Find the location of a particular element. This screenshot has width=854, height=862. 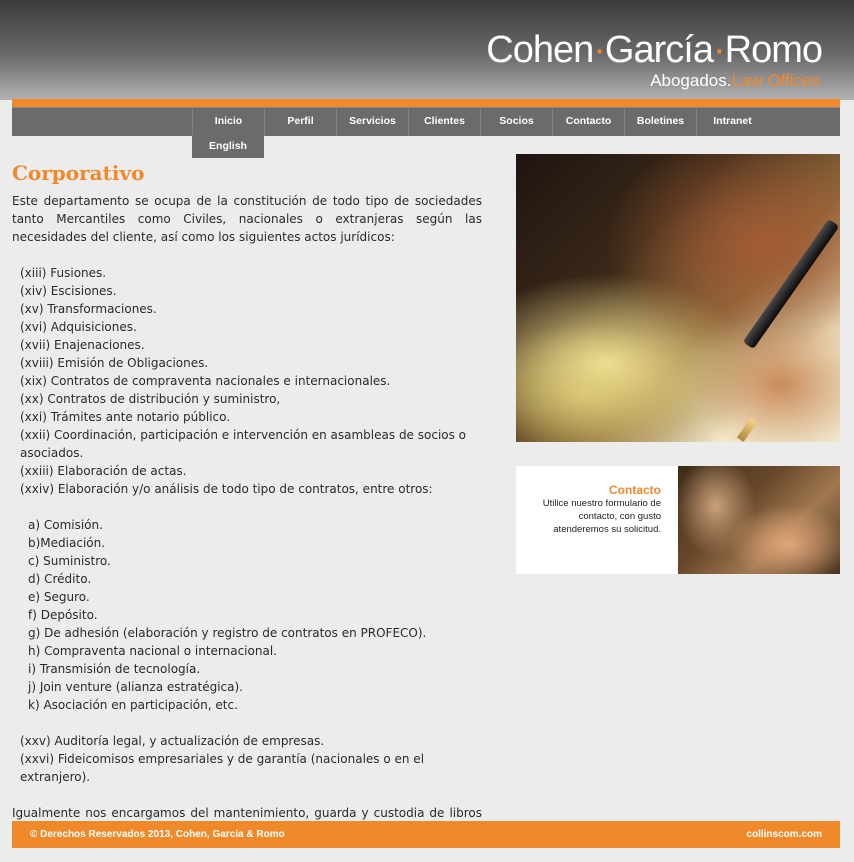

list-item: (xviii) Emisión de Obligaciones. is located at coordinates (114, 363).